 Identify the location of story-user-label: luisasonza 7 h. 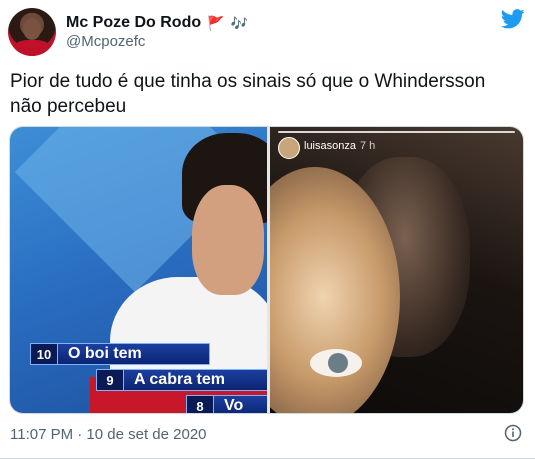
(339, 146).